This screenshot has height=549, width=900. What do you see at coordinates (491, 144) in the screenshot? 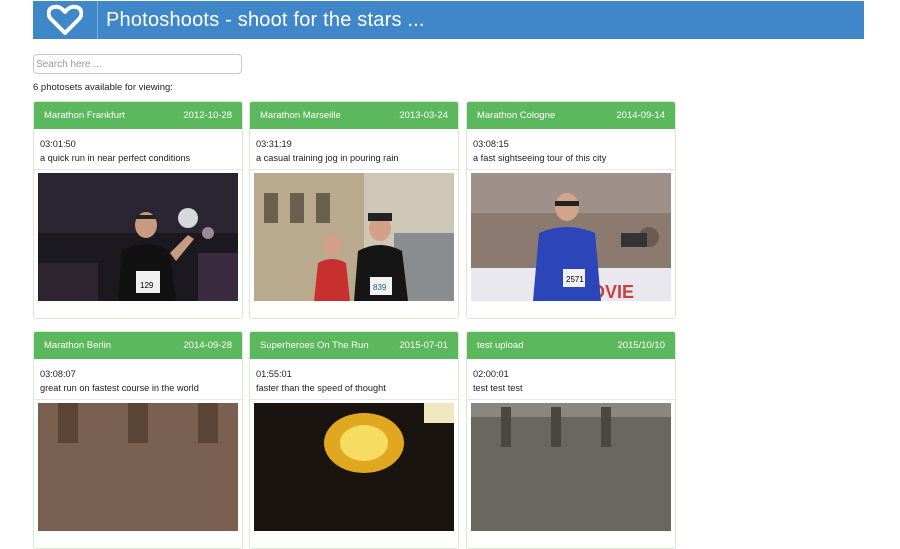
I see `card-time: 03:08:15` at bounding box center [491, 144].